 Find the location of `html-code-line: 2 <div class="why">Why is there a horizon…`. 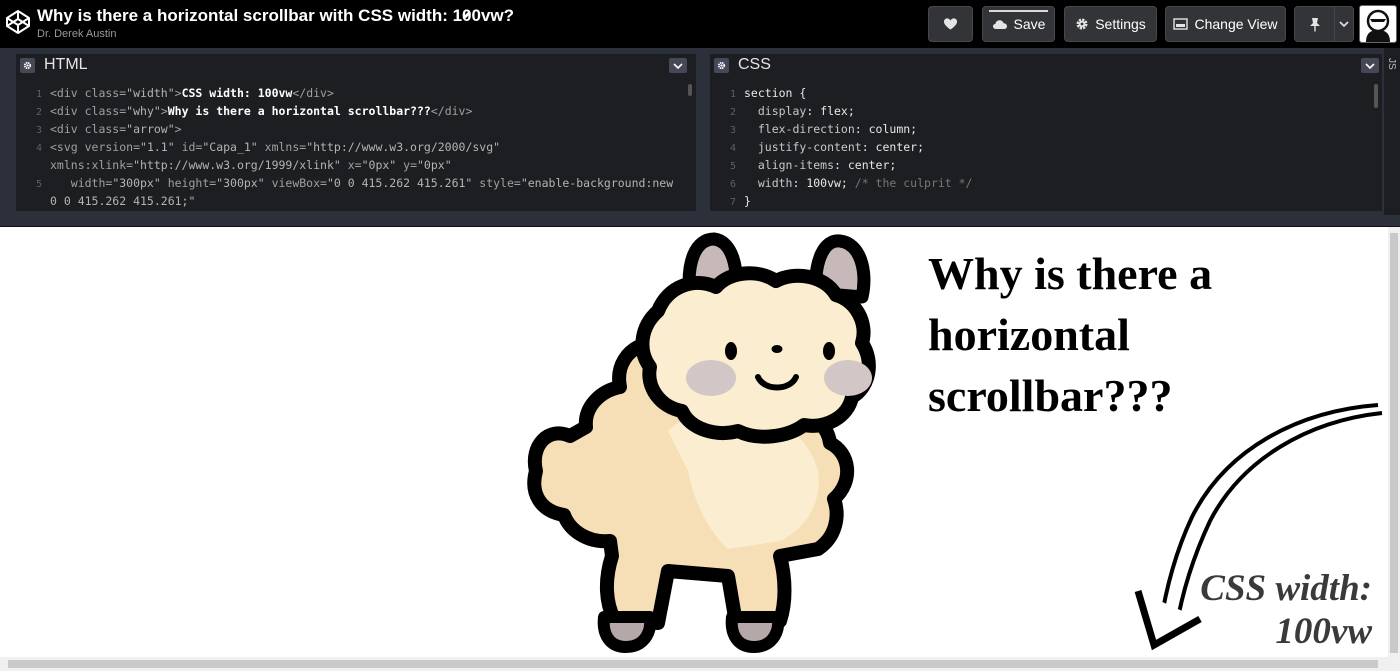

html-code-line: 2 <div class="why">Why is there a horizon… is located at coordinates (349, 111).